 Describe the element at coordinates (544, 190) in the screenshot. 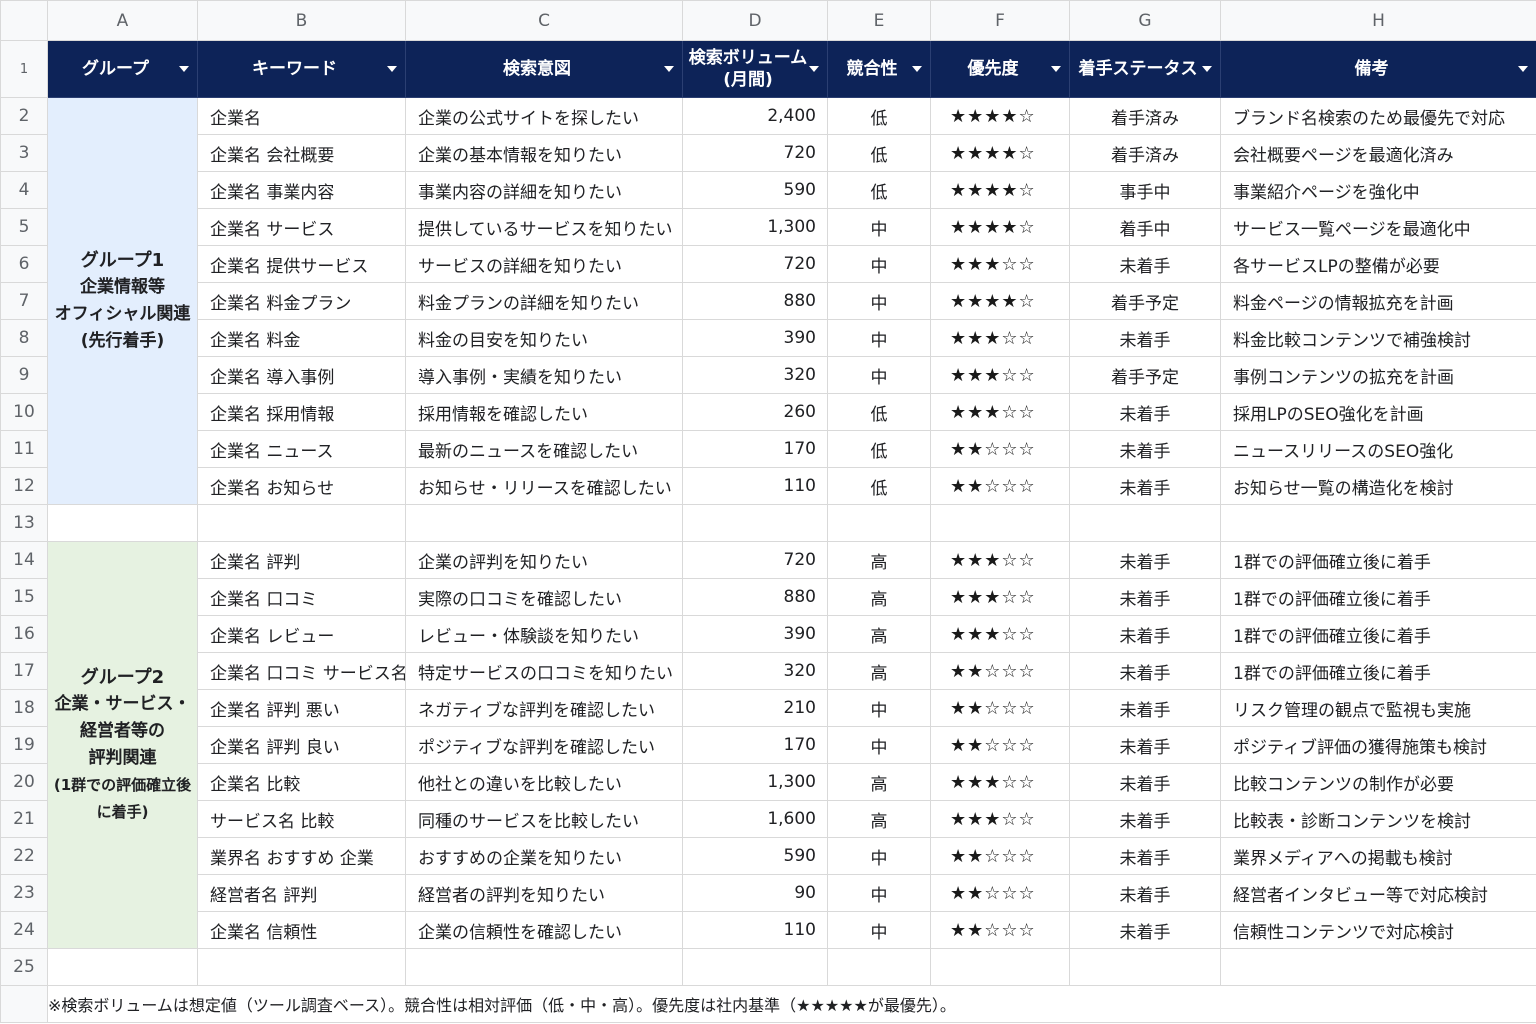

I see `intent-cell: 事業内容の詳細を知りたい` at that location.